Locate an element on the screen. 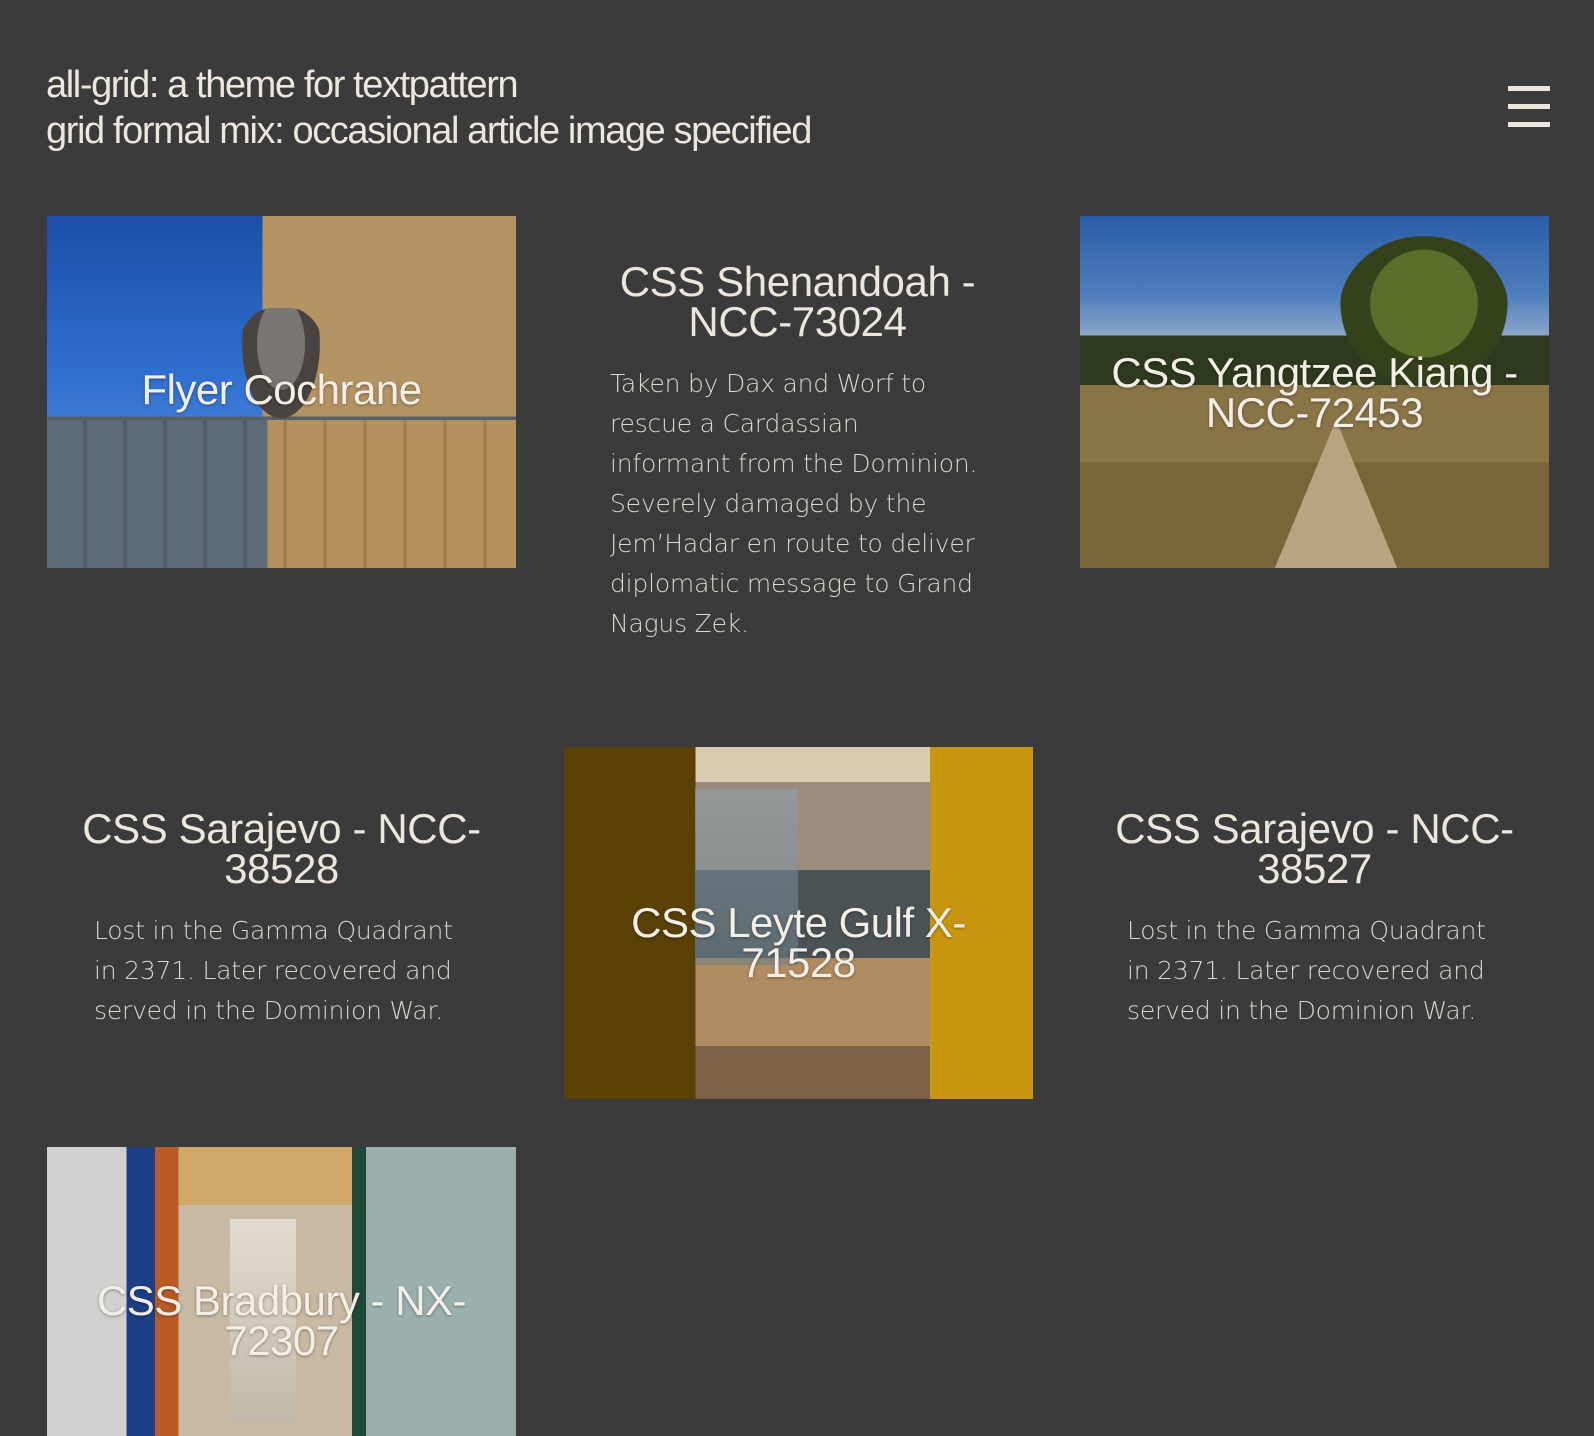 This screenshot has height=1436, width=1594. article-card-yangtzee-kiang: CSS Yangtzee Kiang - NCC-72453 is located at coordinates (1314, 392).